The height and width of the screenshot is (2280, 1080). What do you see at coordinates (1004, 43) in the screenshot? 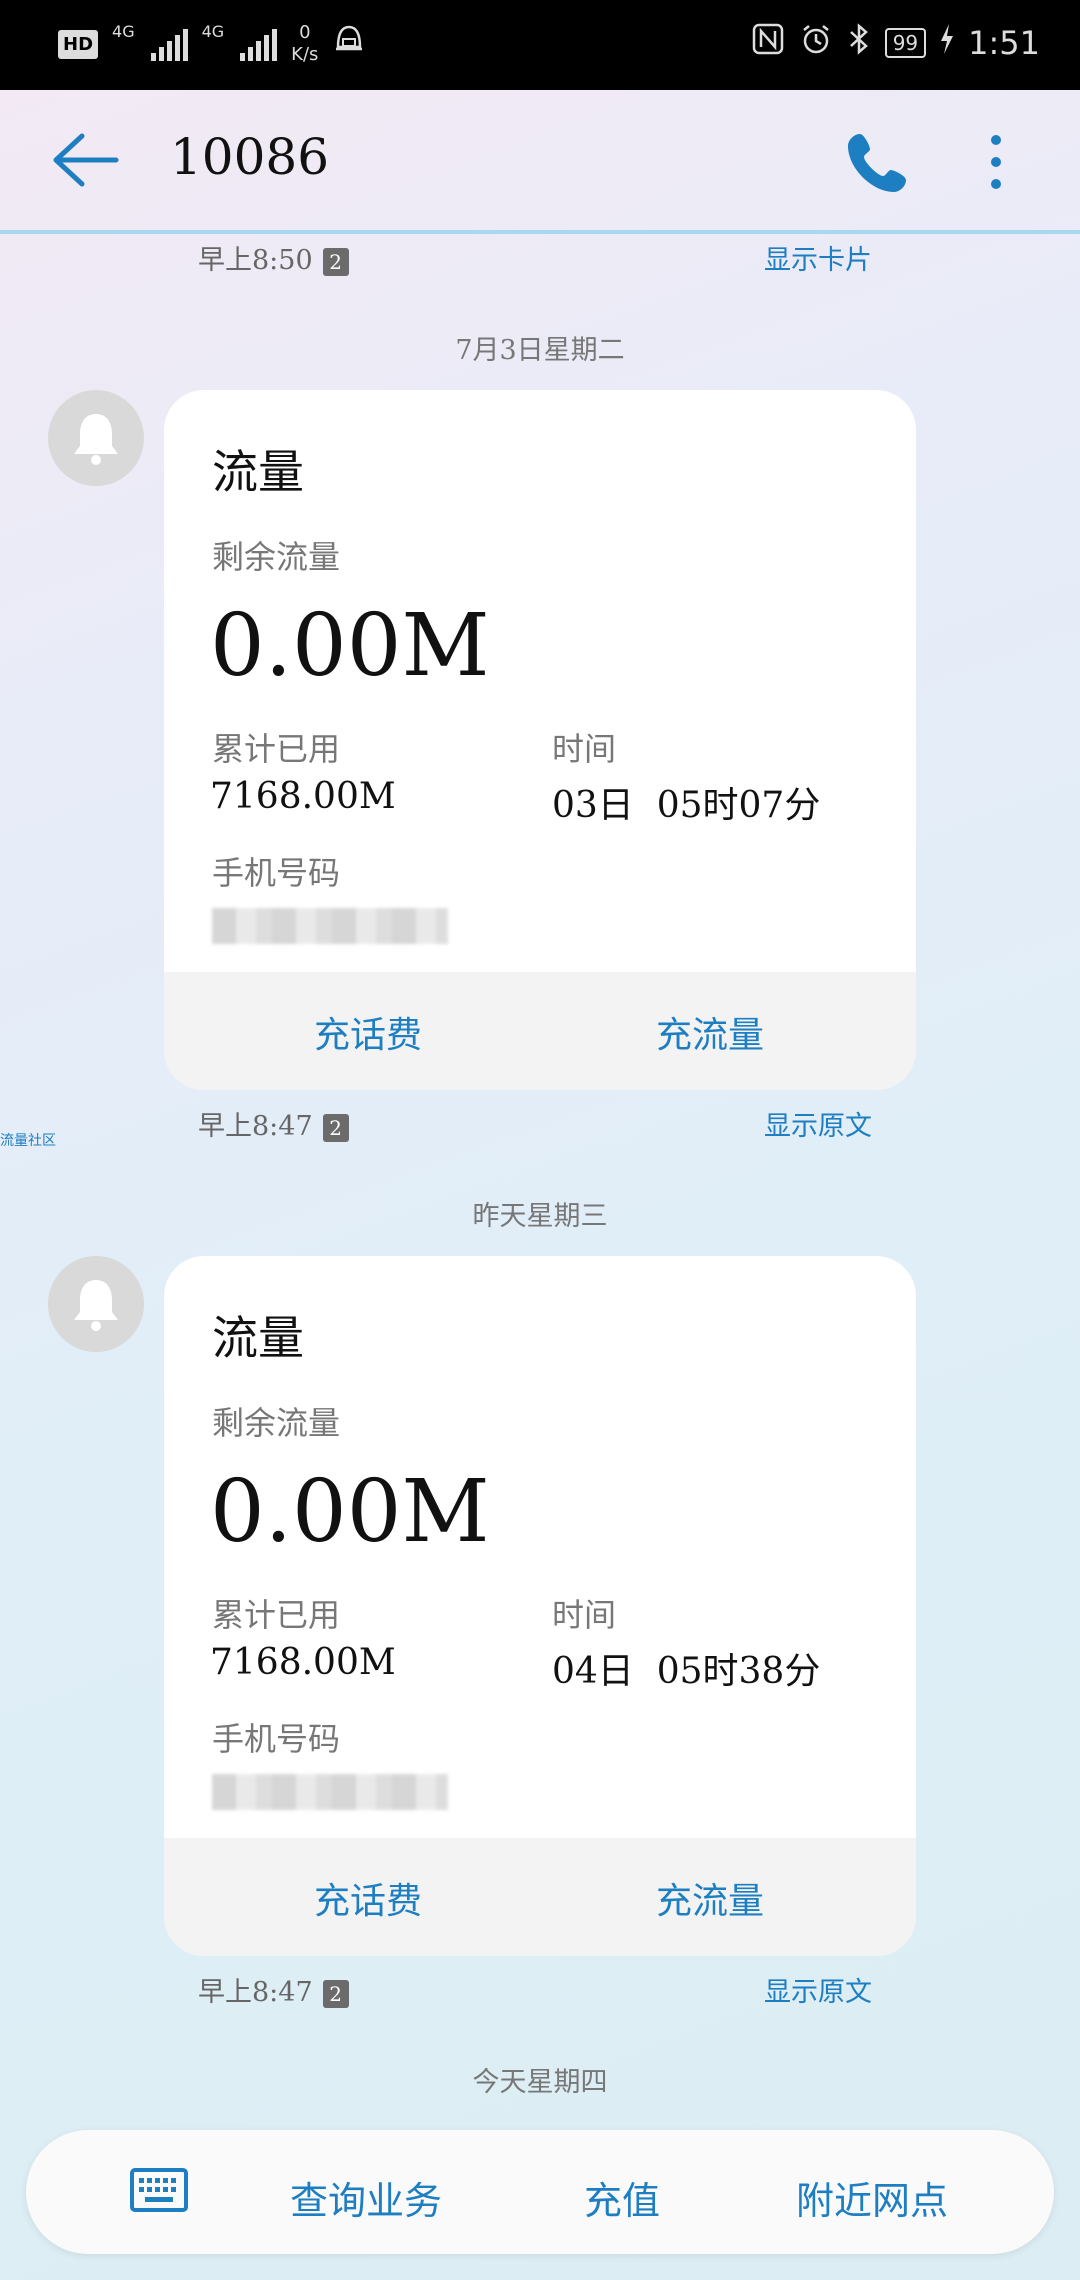
I see `clock-time: 1:51` at bounding box center [1004, 43].